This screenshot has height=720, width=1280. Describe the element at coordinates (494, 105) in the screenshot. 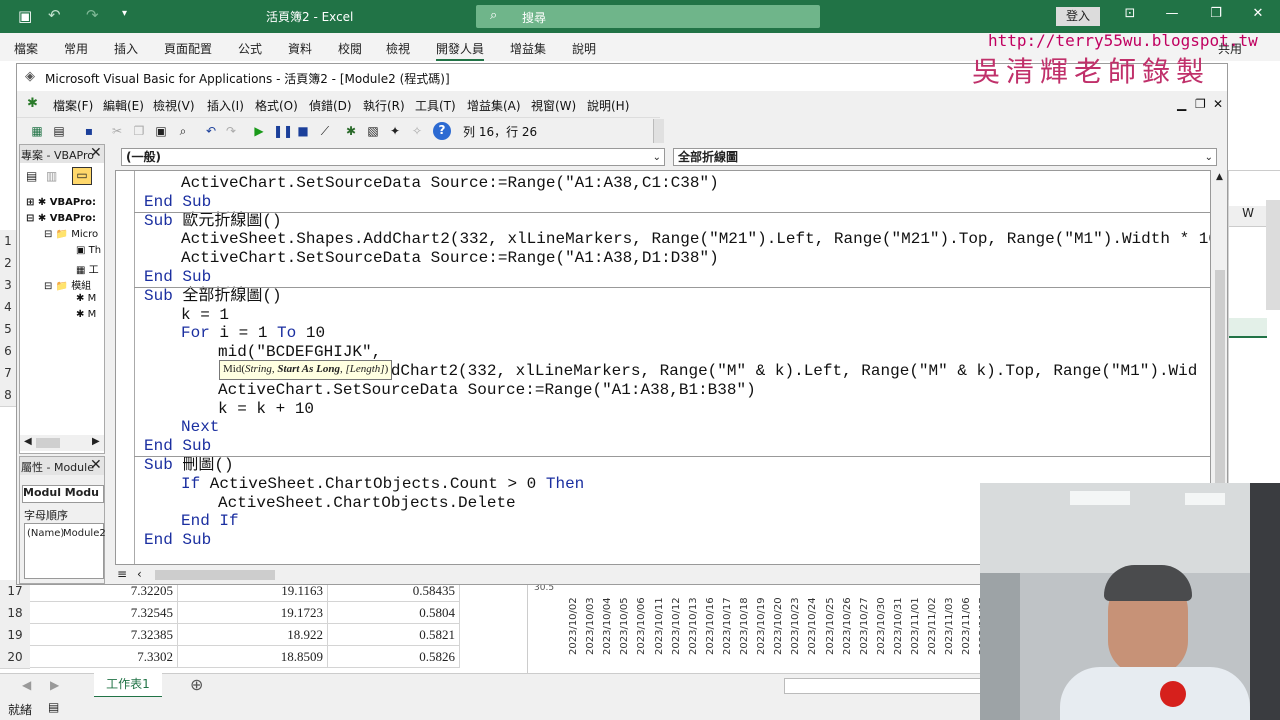

I see `menu-addins: 增益集(A)` at that location.